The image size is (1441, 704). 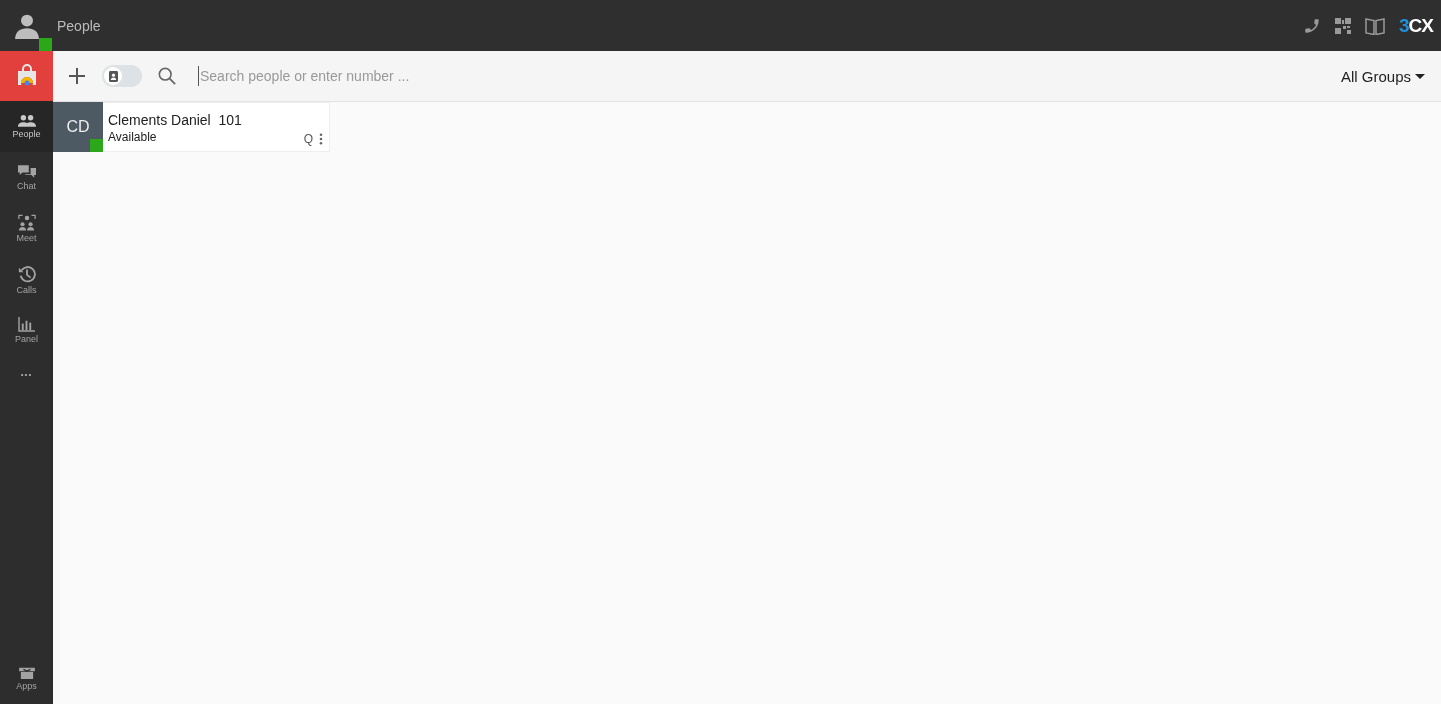 I want to click on nav-item: Panel, so click(x=26, y=330).